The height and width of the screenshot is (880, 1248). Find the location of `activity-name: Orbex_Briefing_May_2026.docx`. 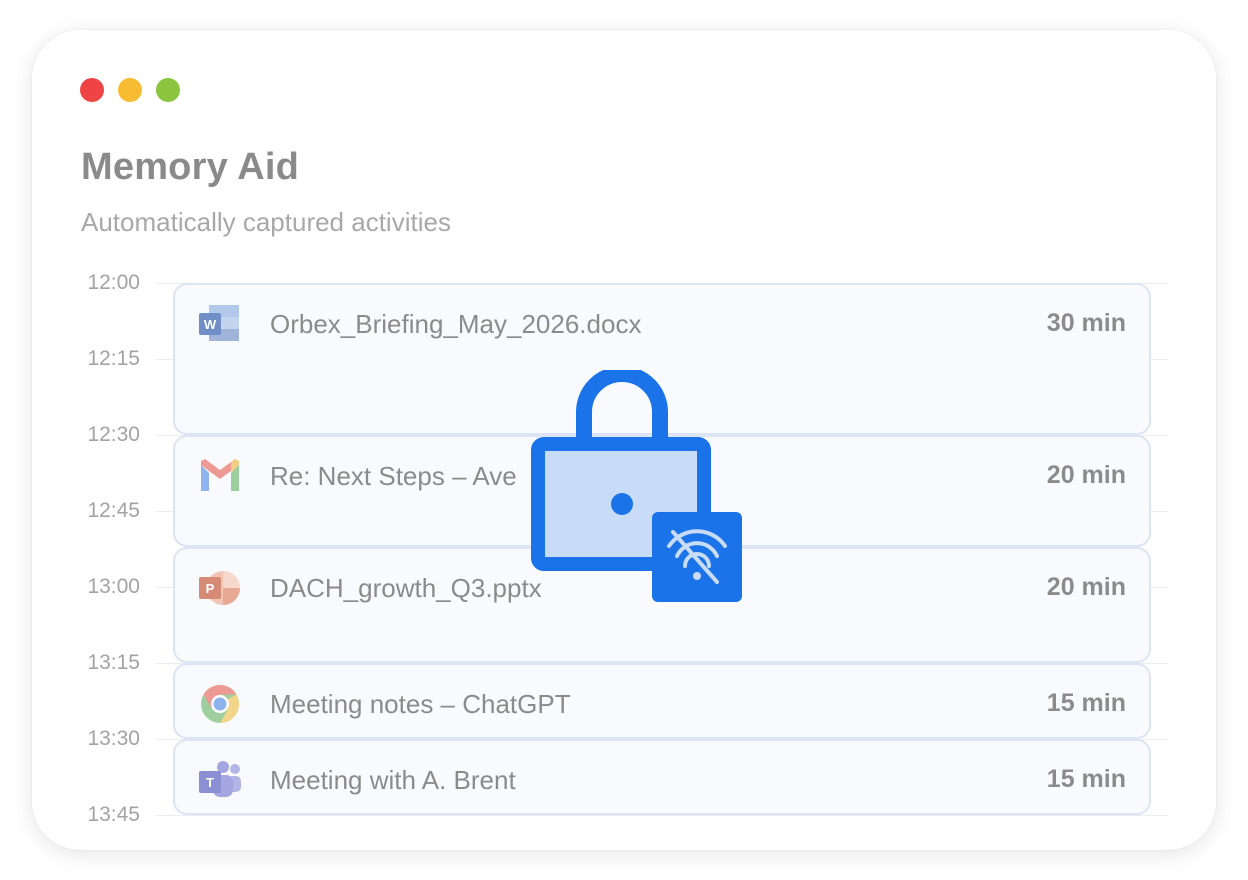

activity-name: Orbex_Briefing_May_2026.docx is located at coordinates (456, 324).